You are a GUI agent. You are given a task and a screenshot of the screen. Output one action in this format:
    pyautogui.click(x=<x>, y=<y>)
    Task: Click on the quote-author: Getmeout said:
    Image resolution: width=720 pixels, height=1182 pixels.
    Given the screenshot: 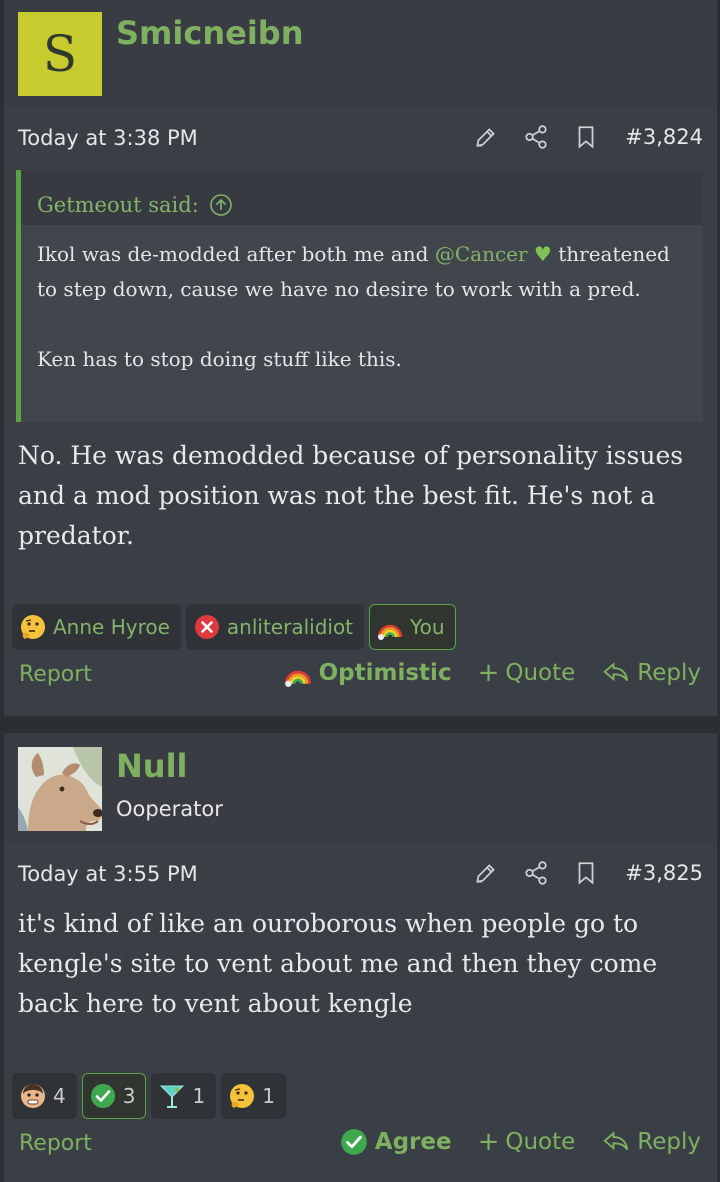 What is the action you would take?
    pyautogui.click(x=118, y=205)
    